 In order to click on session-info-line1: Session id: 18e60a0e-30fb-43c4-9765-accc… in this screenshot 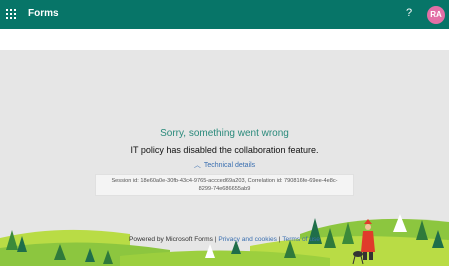, I will do `click(224, 181)`.